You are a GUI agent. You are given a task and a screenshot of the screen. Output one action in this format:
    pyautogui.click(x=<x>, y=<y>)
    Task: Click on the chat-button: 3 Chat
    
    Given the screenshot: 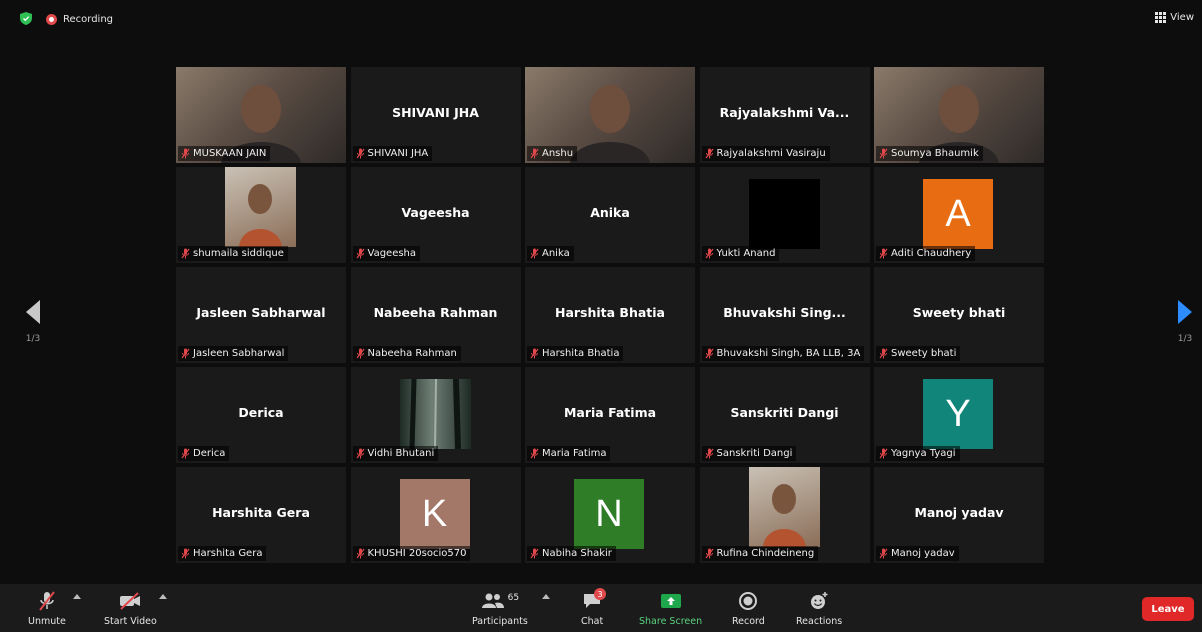 What is the action you would take?
    pyautogui.click(x=594, y=607)
    